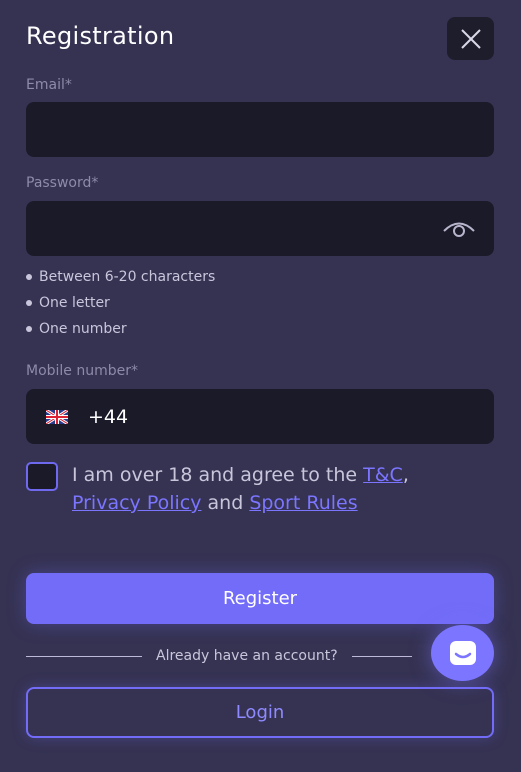 Image resolution: width=521 pixels, height=772 pixels. Describe the element at coordinates (260, 712) in the screenshot. I see `login-button: Login` at that location.